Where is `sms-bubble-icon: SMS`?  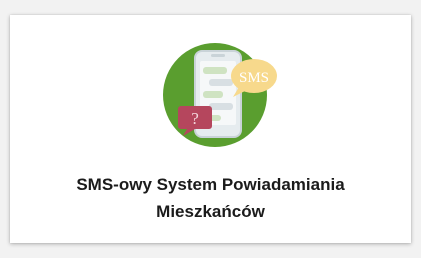
sms-bubble-icon: SMS is located at coordinates (254, 78).